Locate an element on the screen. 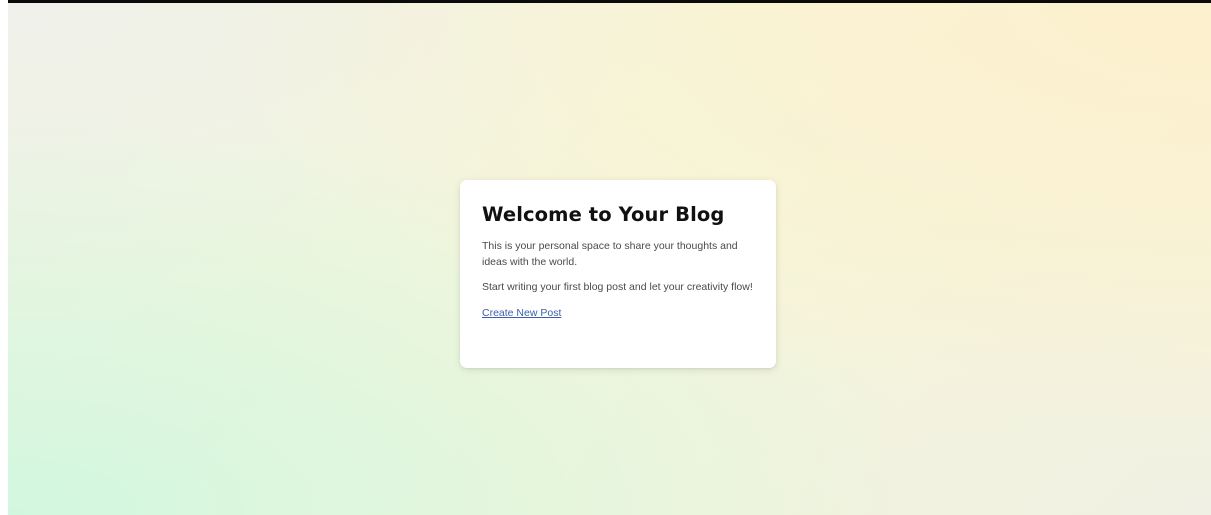 Image resolution: width=1211 pixels, height=515 pixels. welcome-title: Welcome to Your Blog is located at coordinates (603, 214).